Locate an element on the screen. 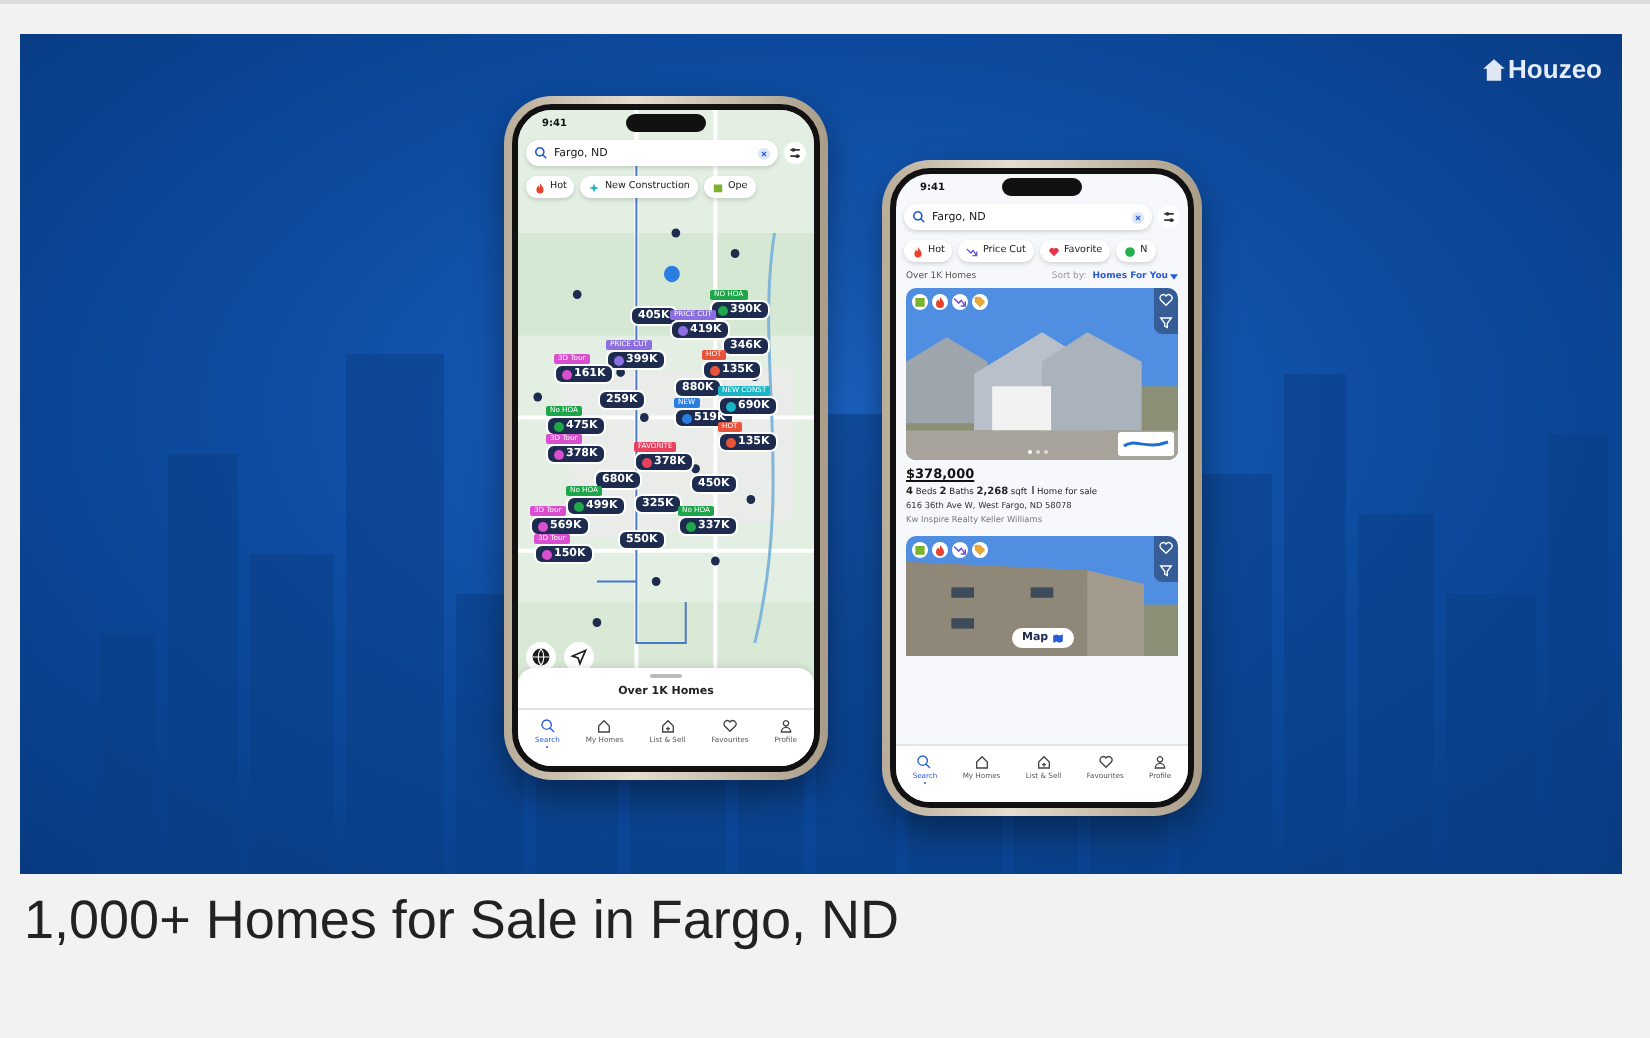  heart-icon is located at coordinates (1053, 251).